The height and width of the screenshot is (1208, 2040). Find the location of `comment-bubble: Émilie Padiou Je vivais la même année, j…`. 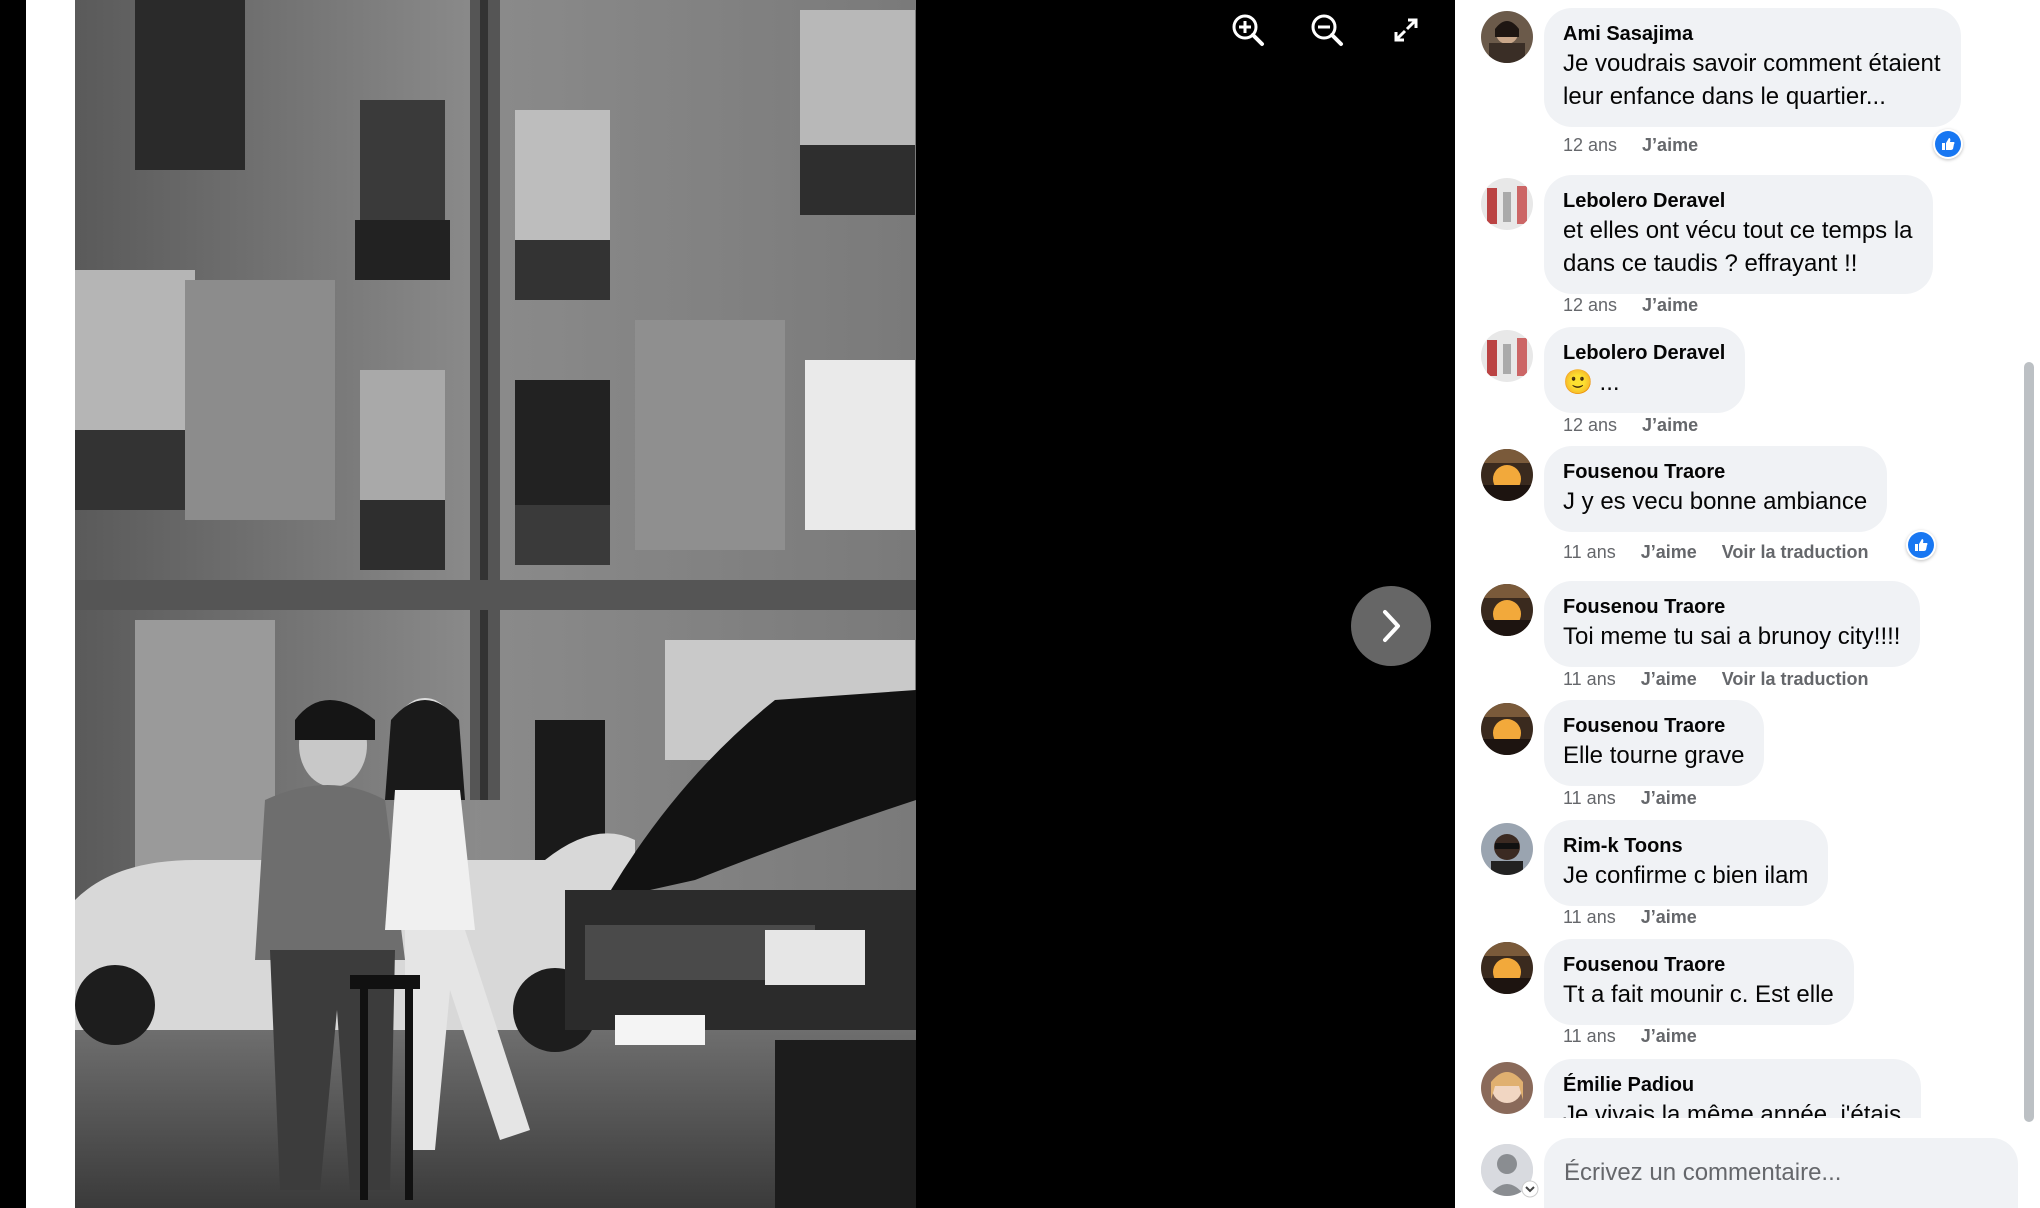

comment-bubble: Émilie Padiou Je vivais la même année, j… is located at coordinates (1733, 1088).